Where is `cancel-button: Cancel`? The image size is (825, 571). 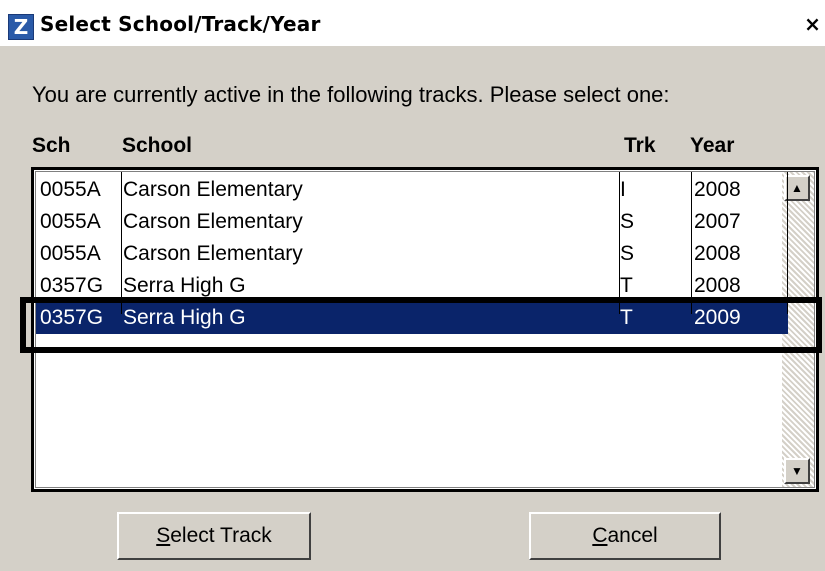
cancel-button: Cancel is located at coordinates (625, 536).